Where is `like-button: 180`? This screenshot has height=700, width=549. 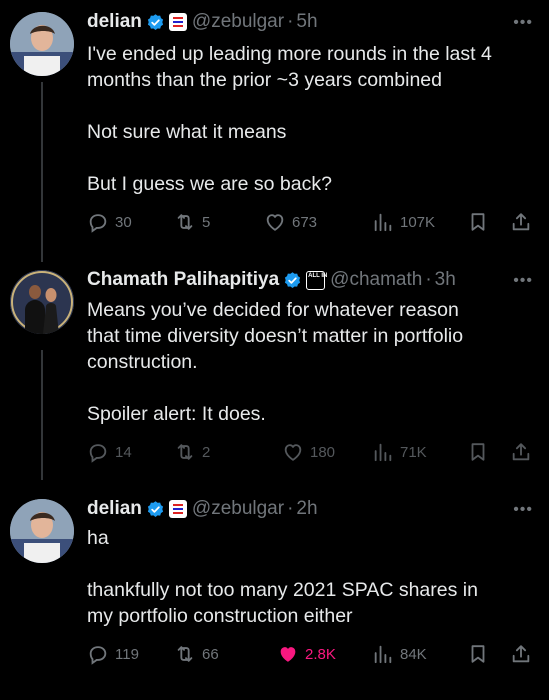
like-button: 180 is located at coordinates (308, 452).